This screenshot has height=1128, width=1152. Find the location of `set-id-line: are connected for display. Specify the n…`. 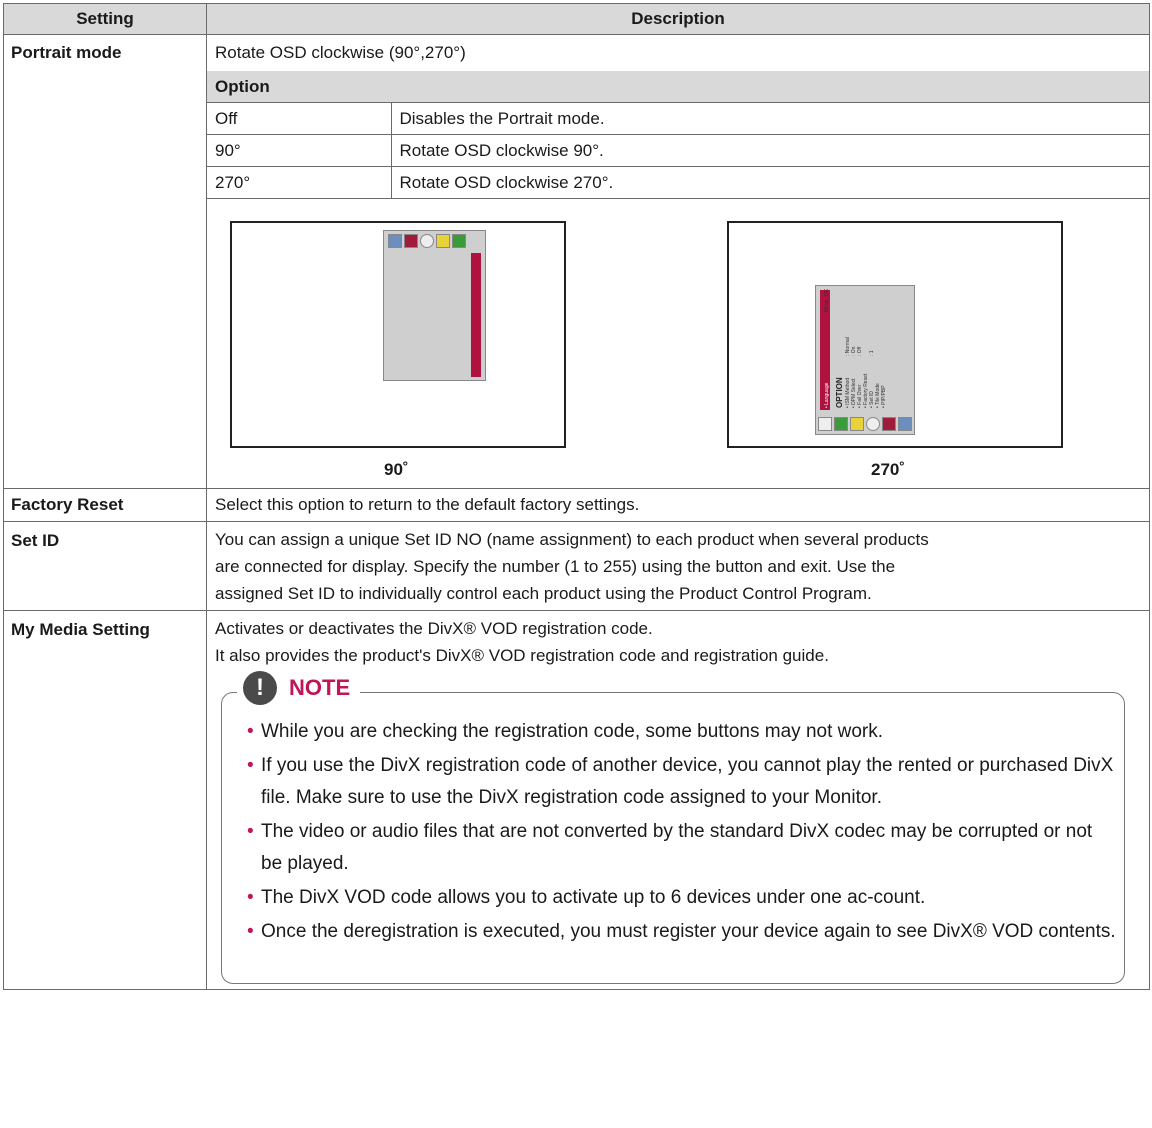

set-id-line: are connected for display. Specify the n… is located at coordinates (555, 566).